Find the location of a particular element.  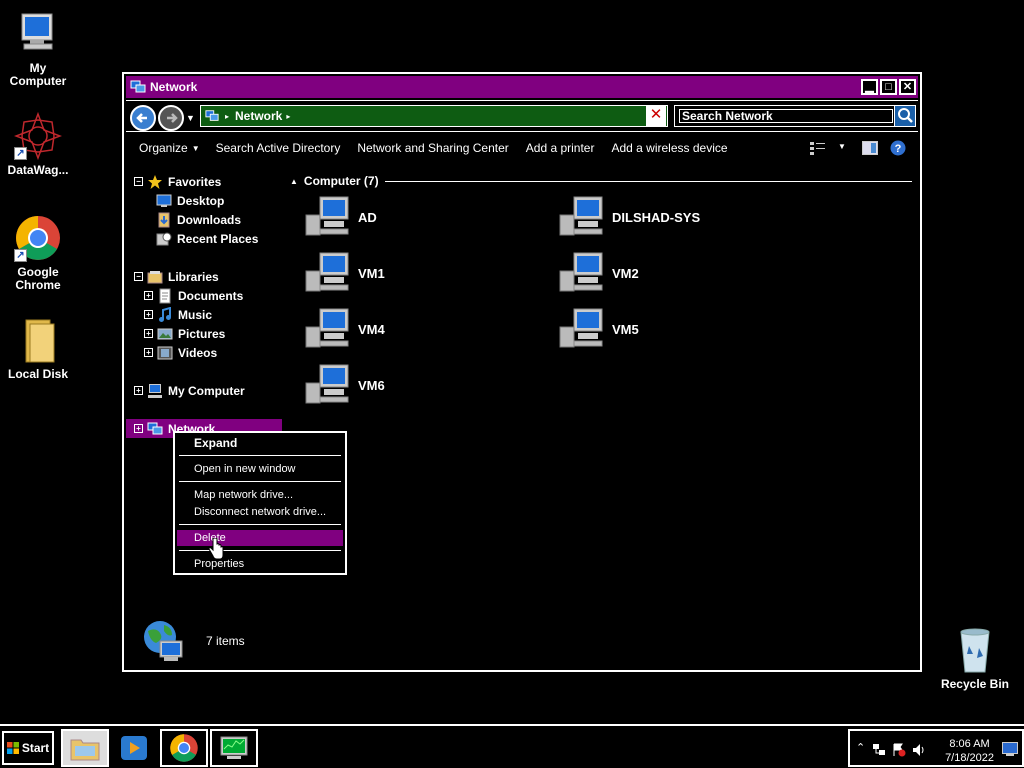

computer-item-vm2: VM2 is located at coordinates (598, 273).